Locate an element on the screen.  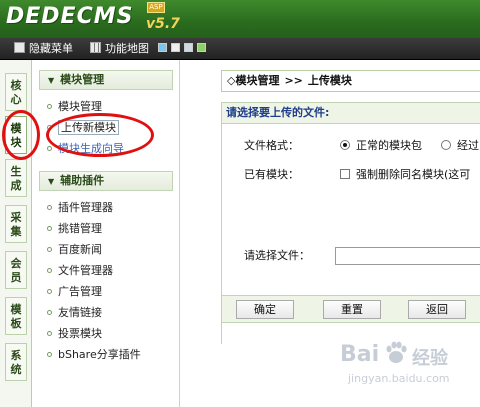
menu-item-label: 插件管理器 is located at coordinates (85, 207).